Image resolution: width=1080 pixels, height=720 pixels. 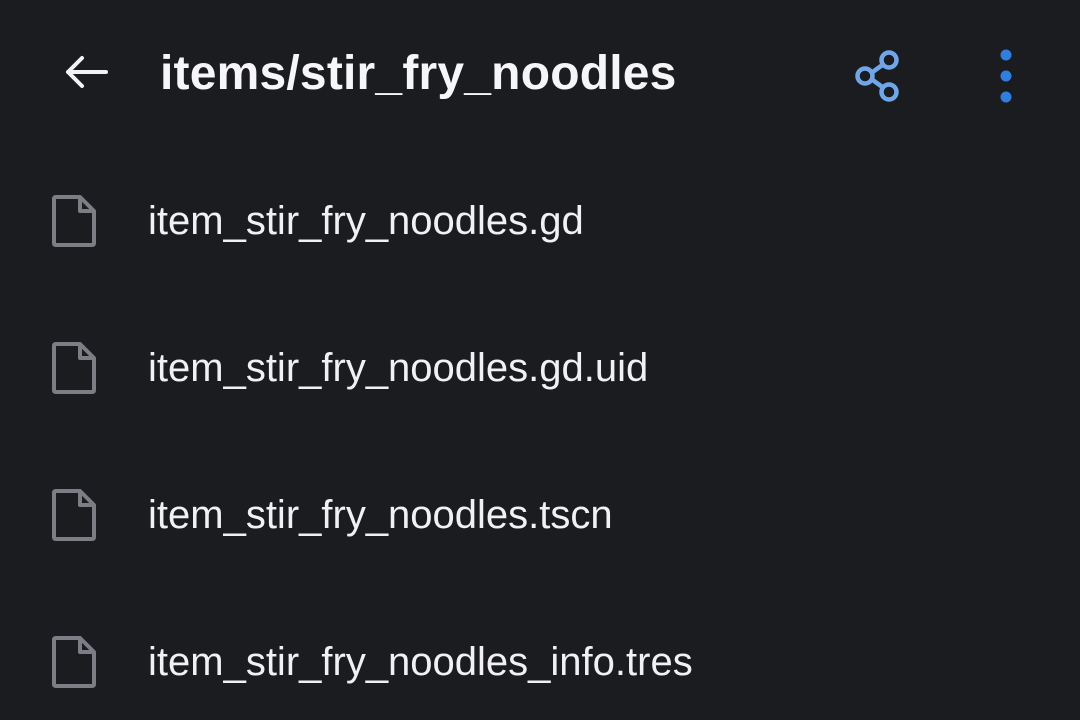 I want to click on file-name: item_stir_fry_noodles_info.tres, so click(x=420, y=662).